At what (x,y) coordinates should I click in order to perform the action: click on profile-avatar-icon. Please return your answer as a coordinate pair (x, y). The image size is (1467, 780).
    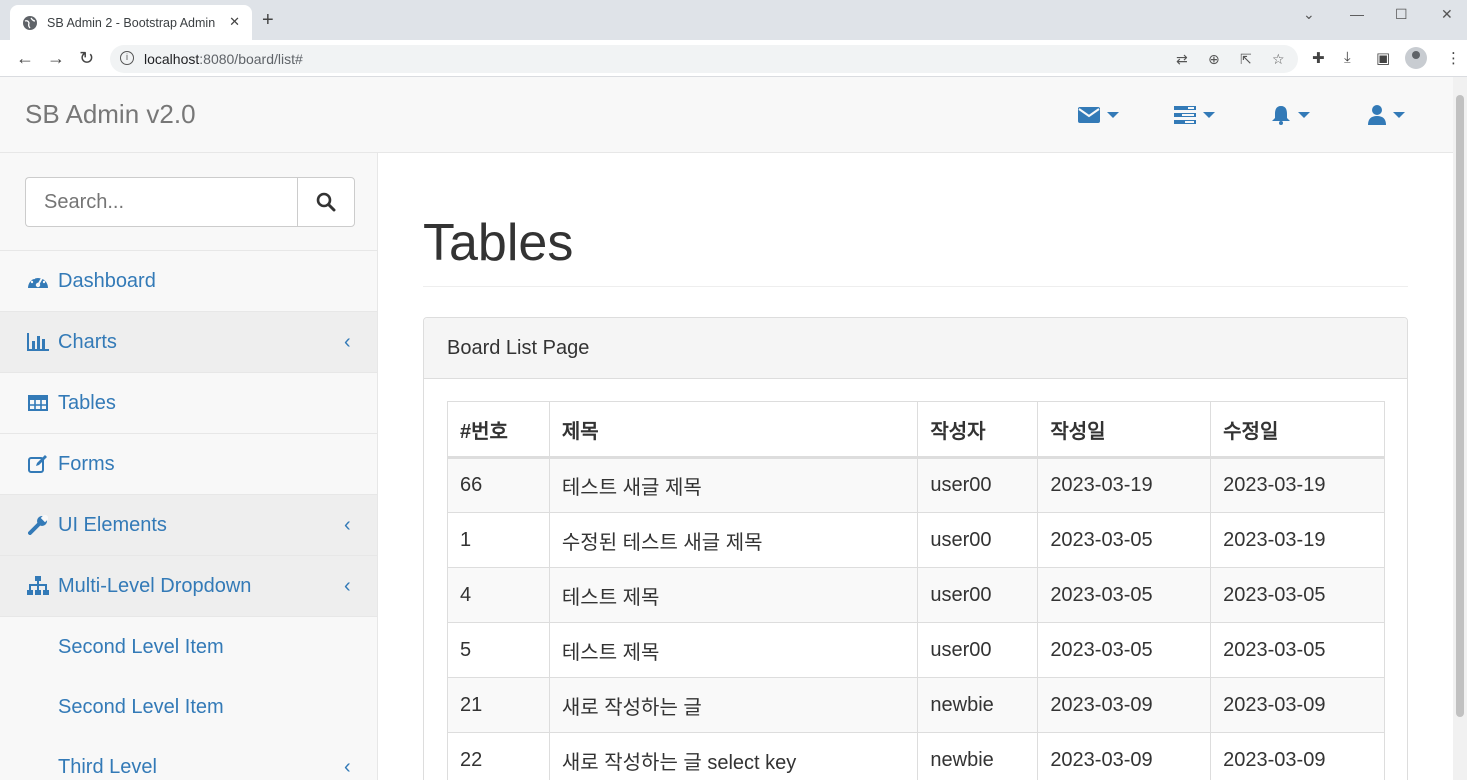
    Looking at the image, I should click on (1416, 58).